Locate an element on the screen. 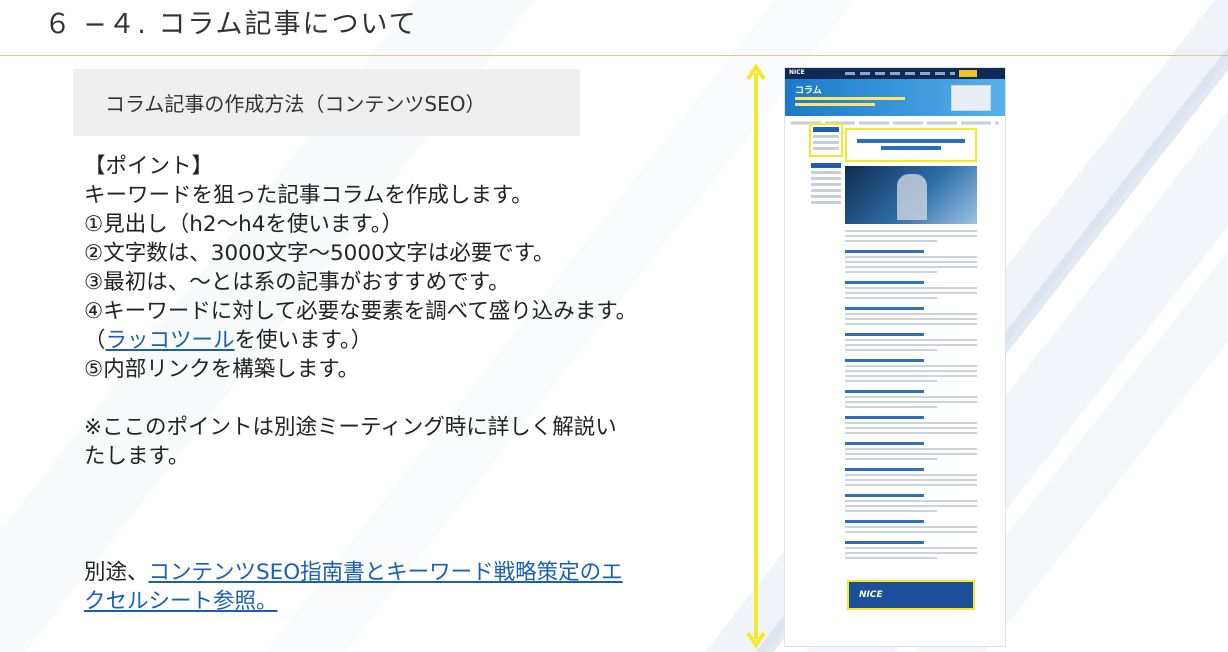  laptop-icon is located at coordinates (971, 98).